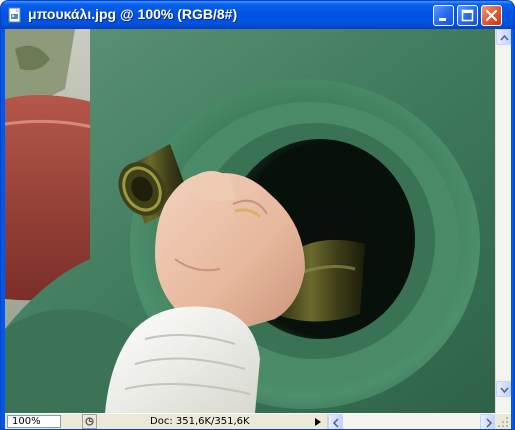  I want to click on chevron-up-icon, so click(504, 37).